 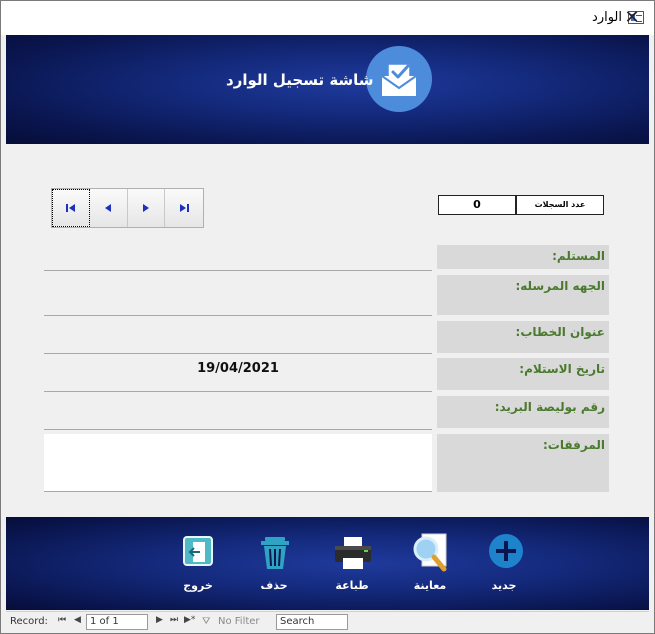 What do you see at coordinates (117, 622) in the screenshot?
I see `record-position-input: 1 of 1` at bounding box center [117, 622].